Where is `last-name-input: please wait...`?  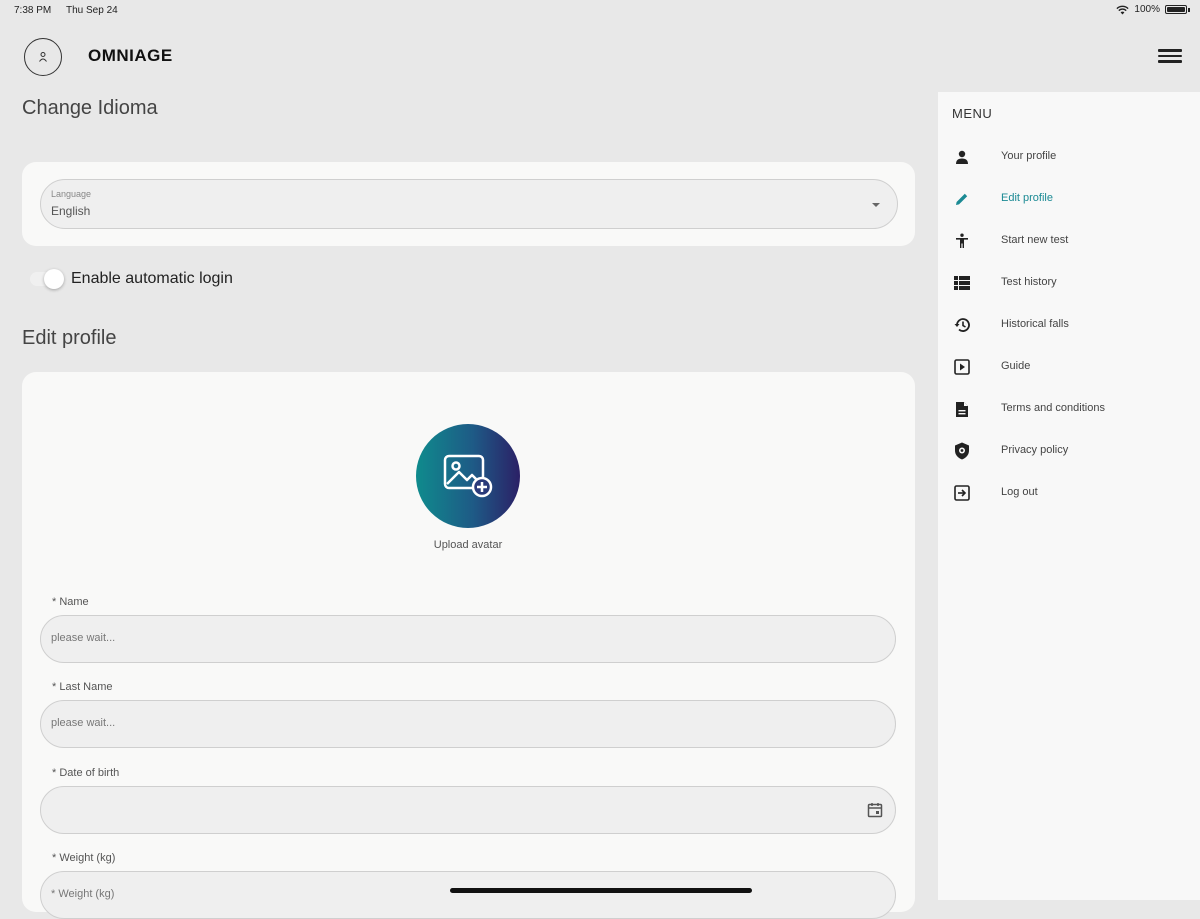
last-name-input: please wait... is located at coordinates (468, 724).